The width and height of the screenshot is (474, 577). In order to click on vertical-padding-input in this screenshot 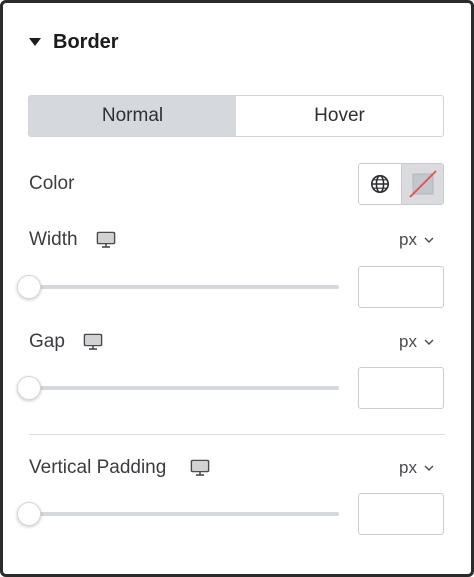, I will do `click(401, 514)`.